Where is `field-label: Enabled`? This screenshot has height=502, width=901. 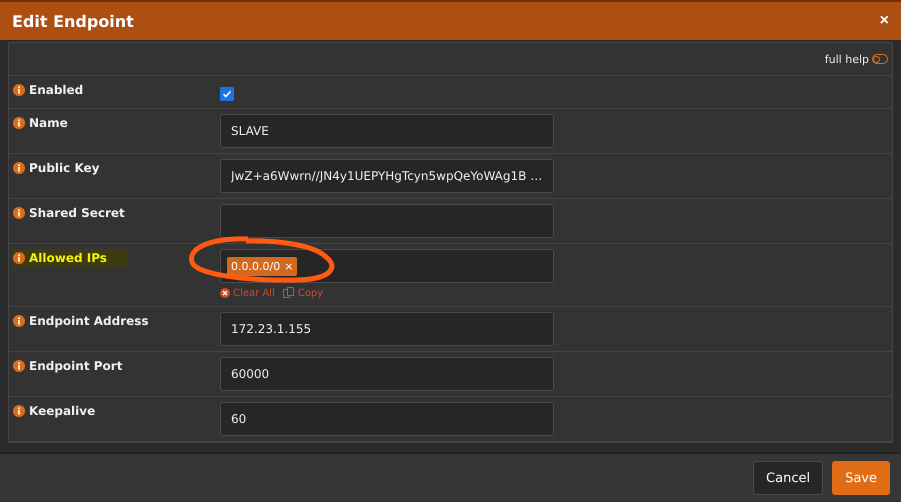
field-label: Enabled is located at coordinates (58, 90).